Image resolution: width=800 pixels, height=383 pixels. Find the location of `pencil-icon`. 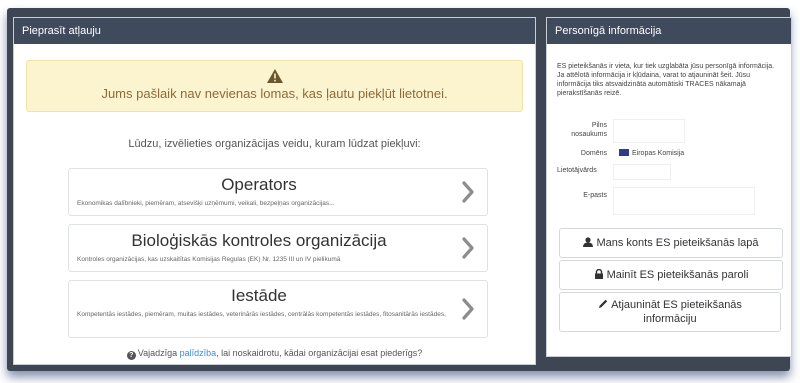

pencil-icon is located at coordinates (603, 303).